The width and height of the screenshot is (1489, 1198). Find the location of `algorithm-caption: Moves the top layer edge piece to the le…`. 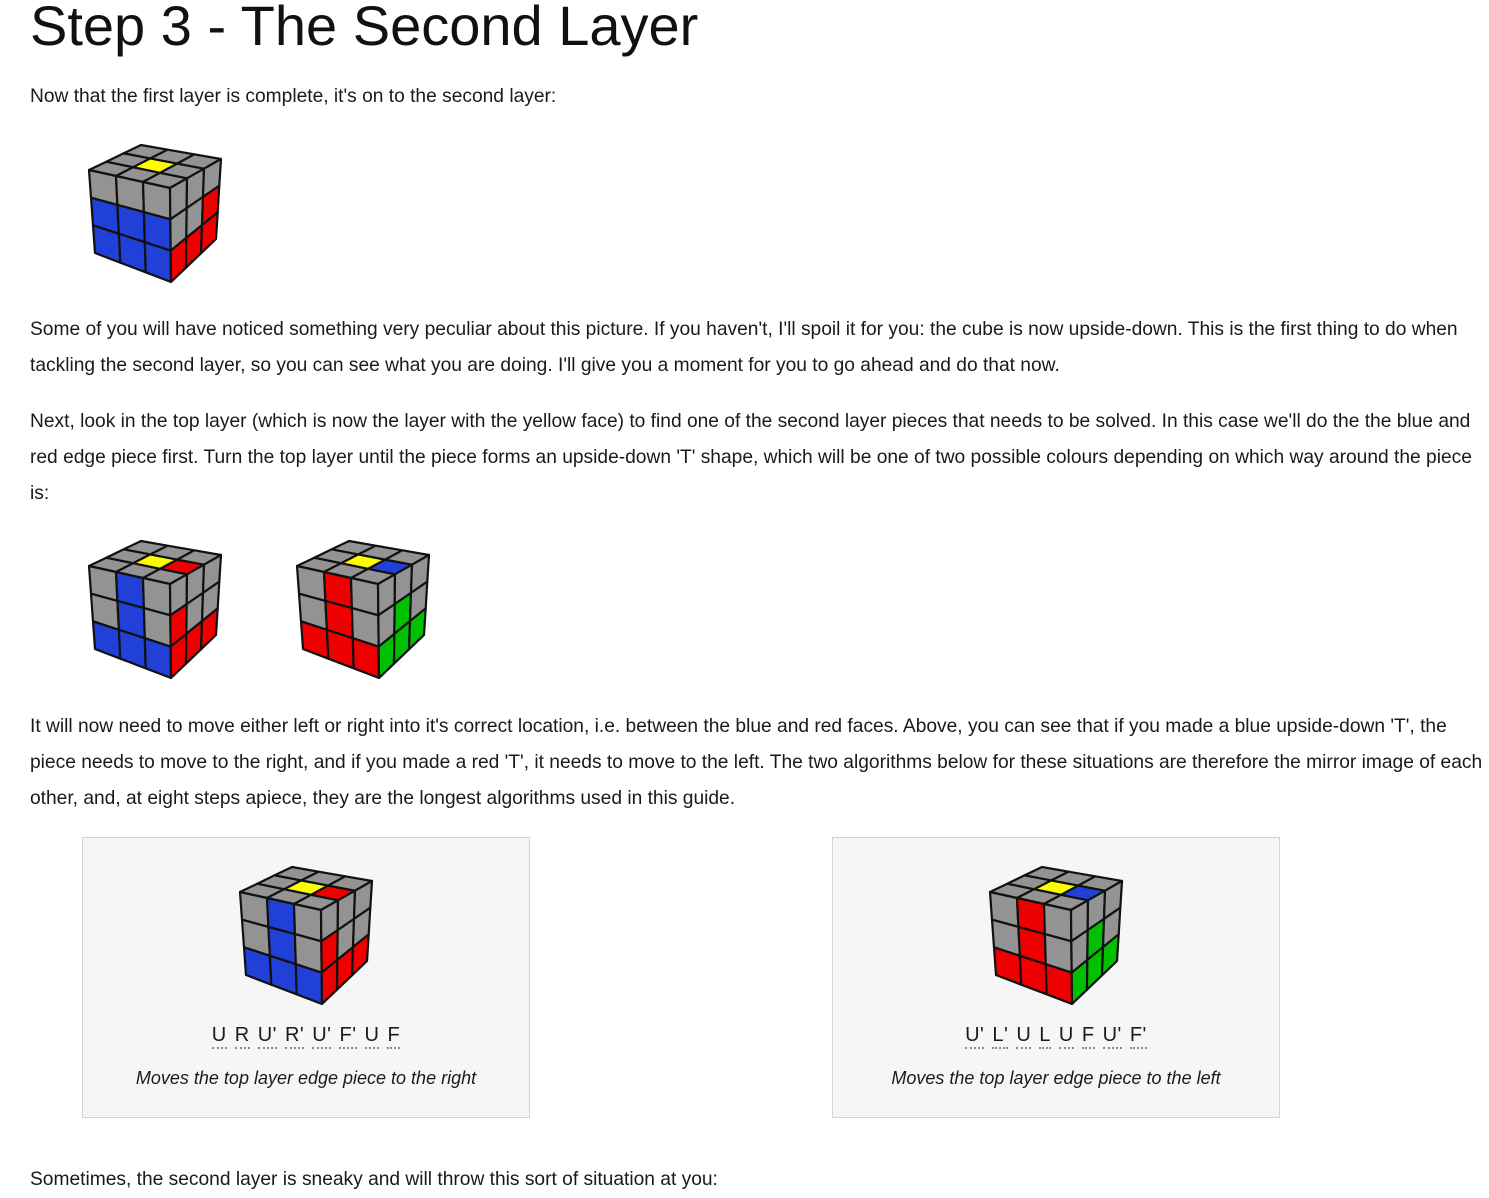

algorithm-caption: Moves the top layer edge piece to the le… is located at coordinates (1056, 1078).